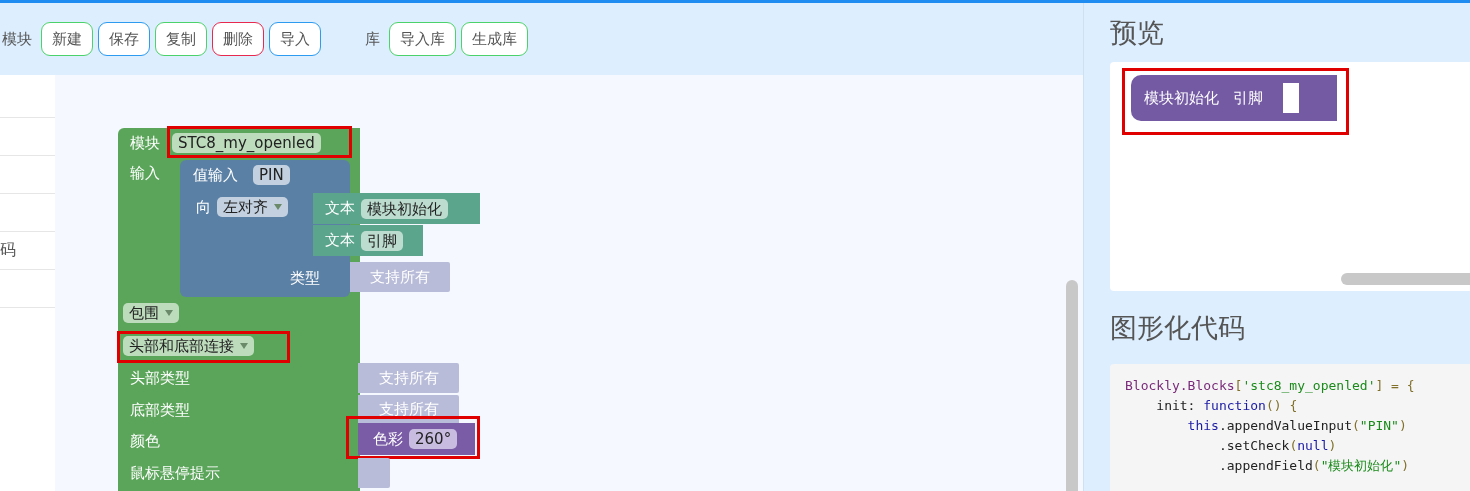  Describe the element at coordinates (8, 250) in the screenshot. I see `list-item: 码` at that location.